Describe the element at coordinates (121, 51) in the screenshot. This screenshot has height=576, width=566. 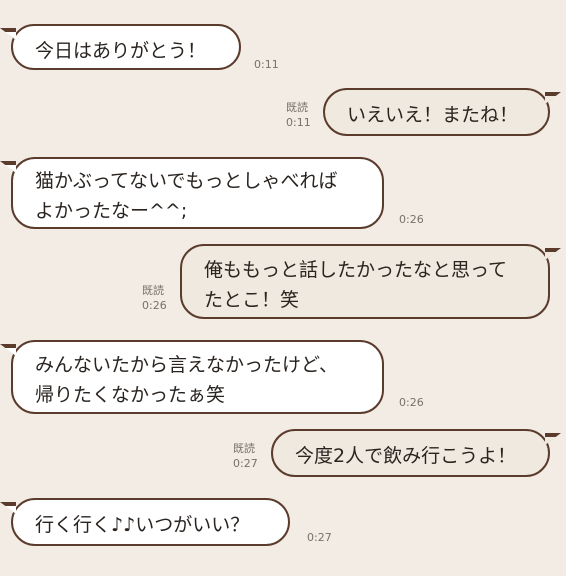
I see `message-text: 今日はありがとう！` at that location.